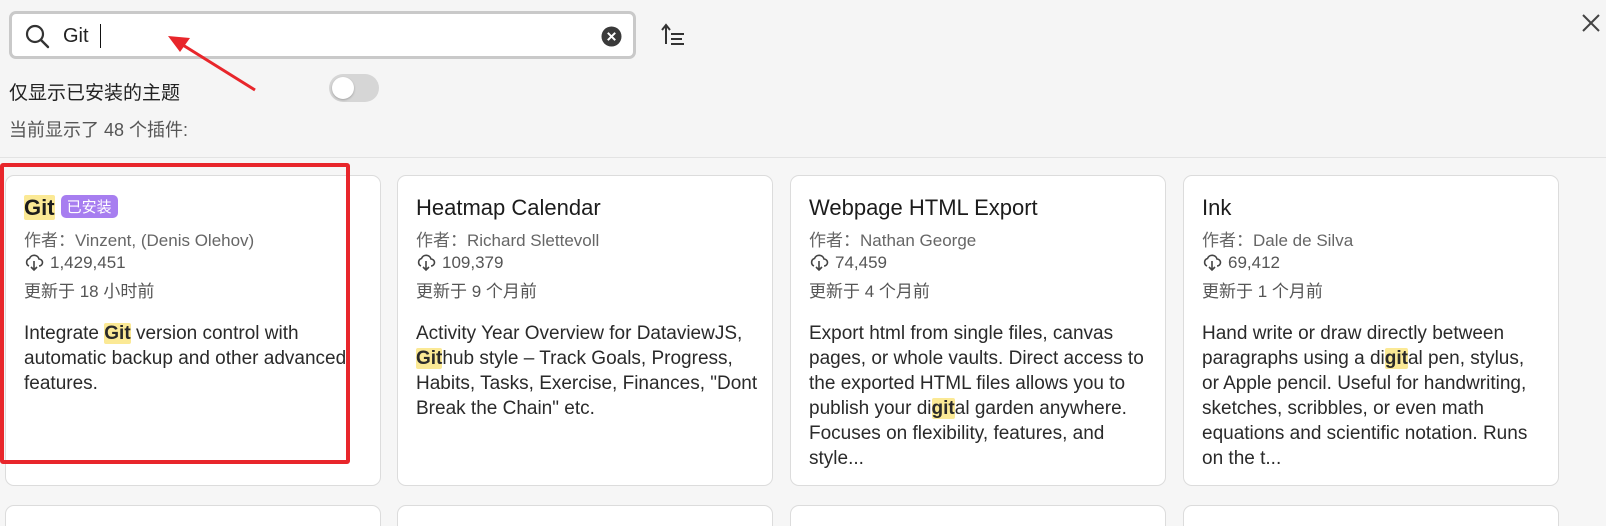 This screenshot has width=1606, height=526. Describe the element at coordinates (673, 35) in the screenshot. I see `sort-icon` at that location.